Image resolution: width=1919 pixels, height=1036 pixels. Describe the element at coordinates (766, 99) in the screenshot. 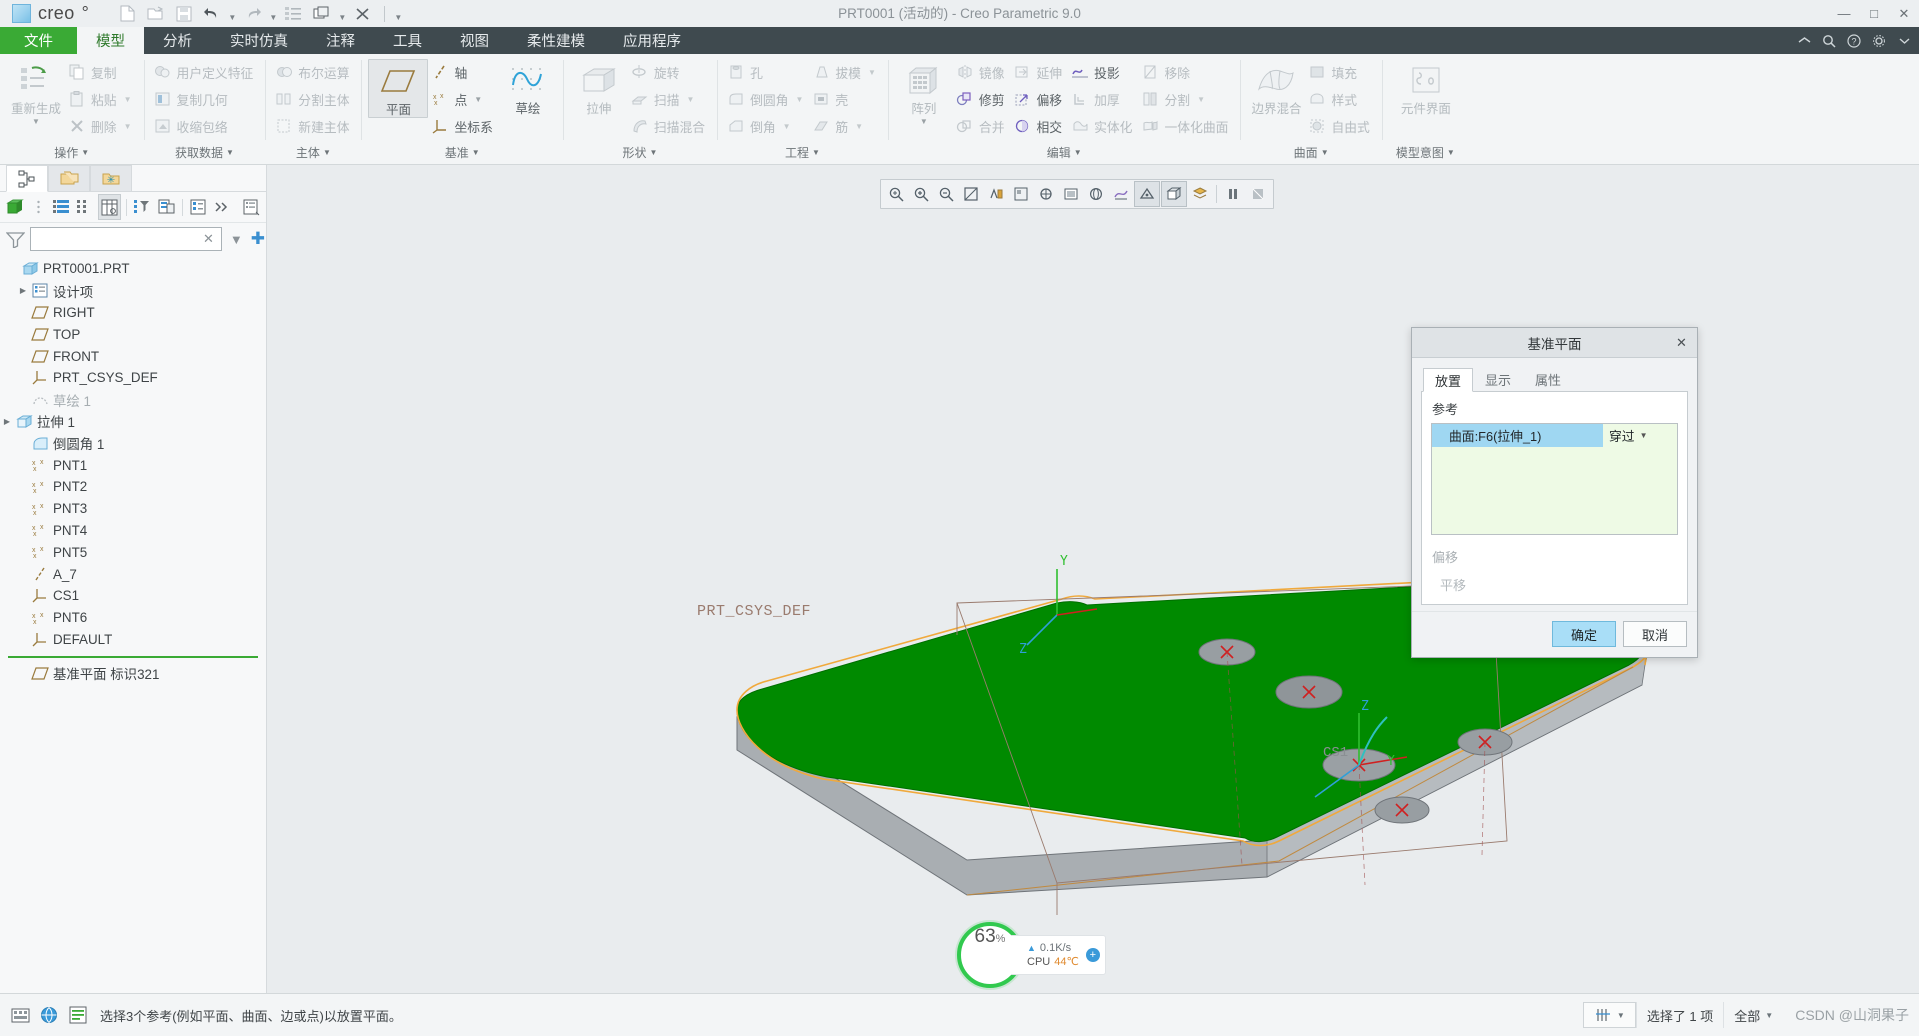

I see `round-button: 倒圆角 ▼` at that location.